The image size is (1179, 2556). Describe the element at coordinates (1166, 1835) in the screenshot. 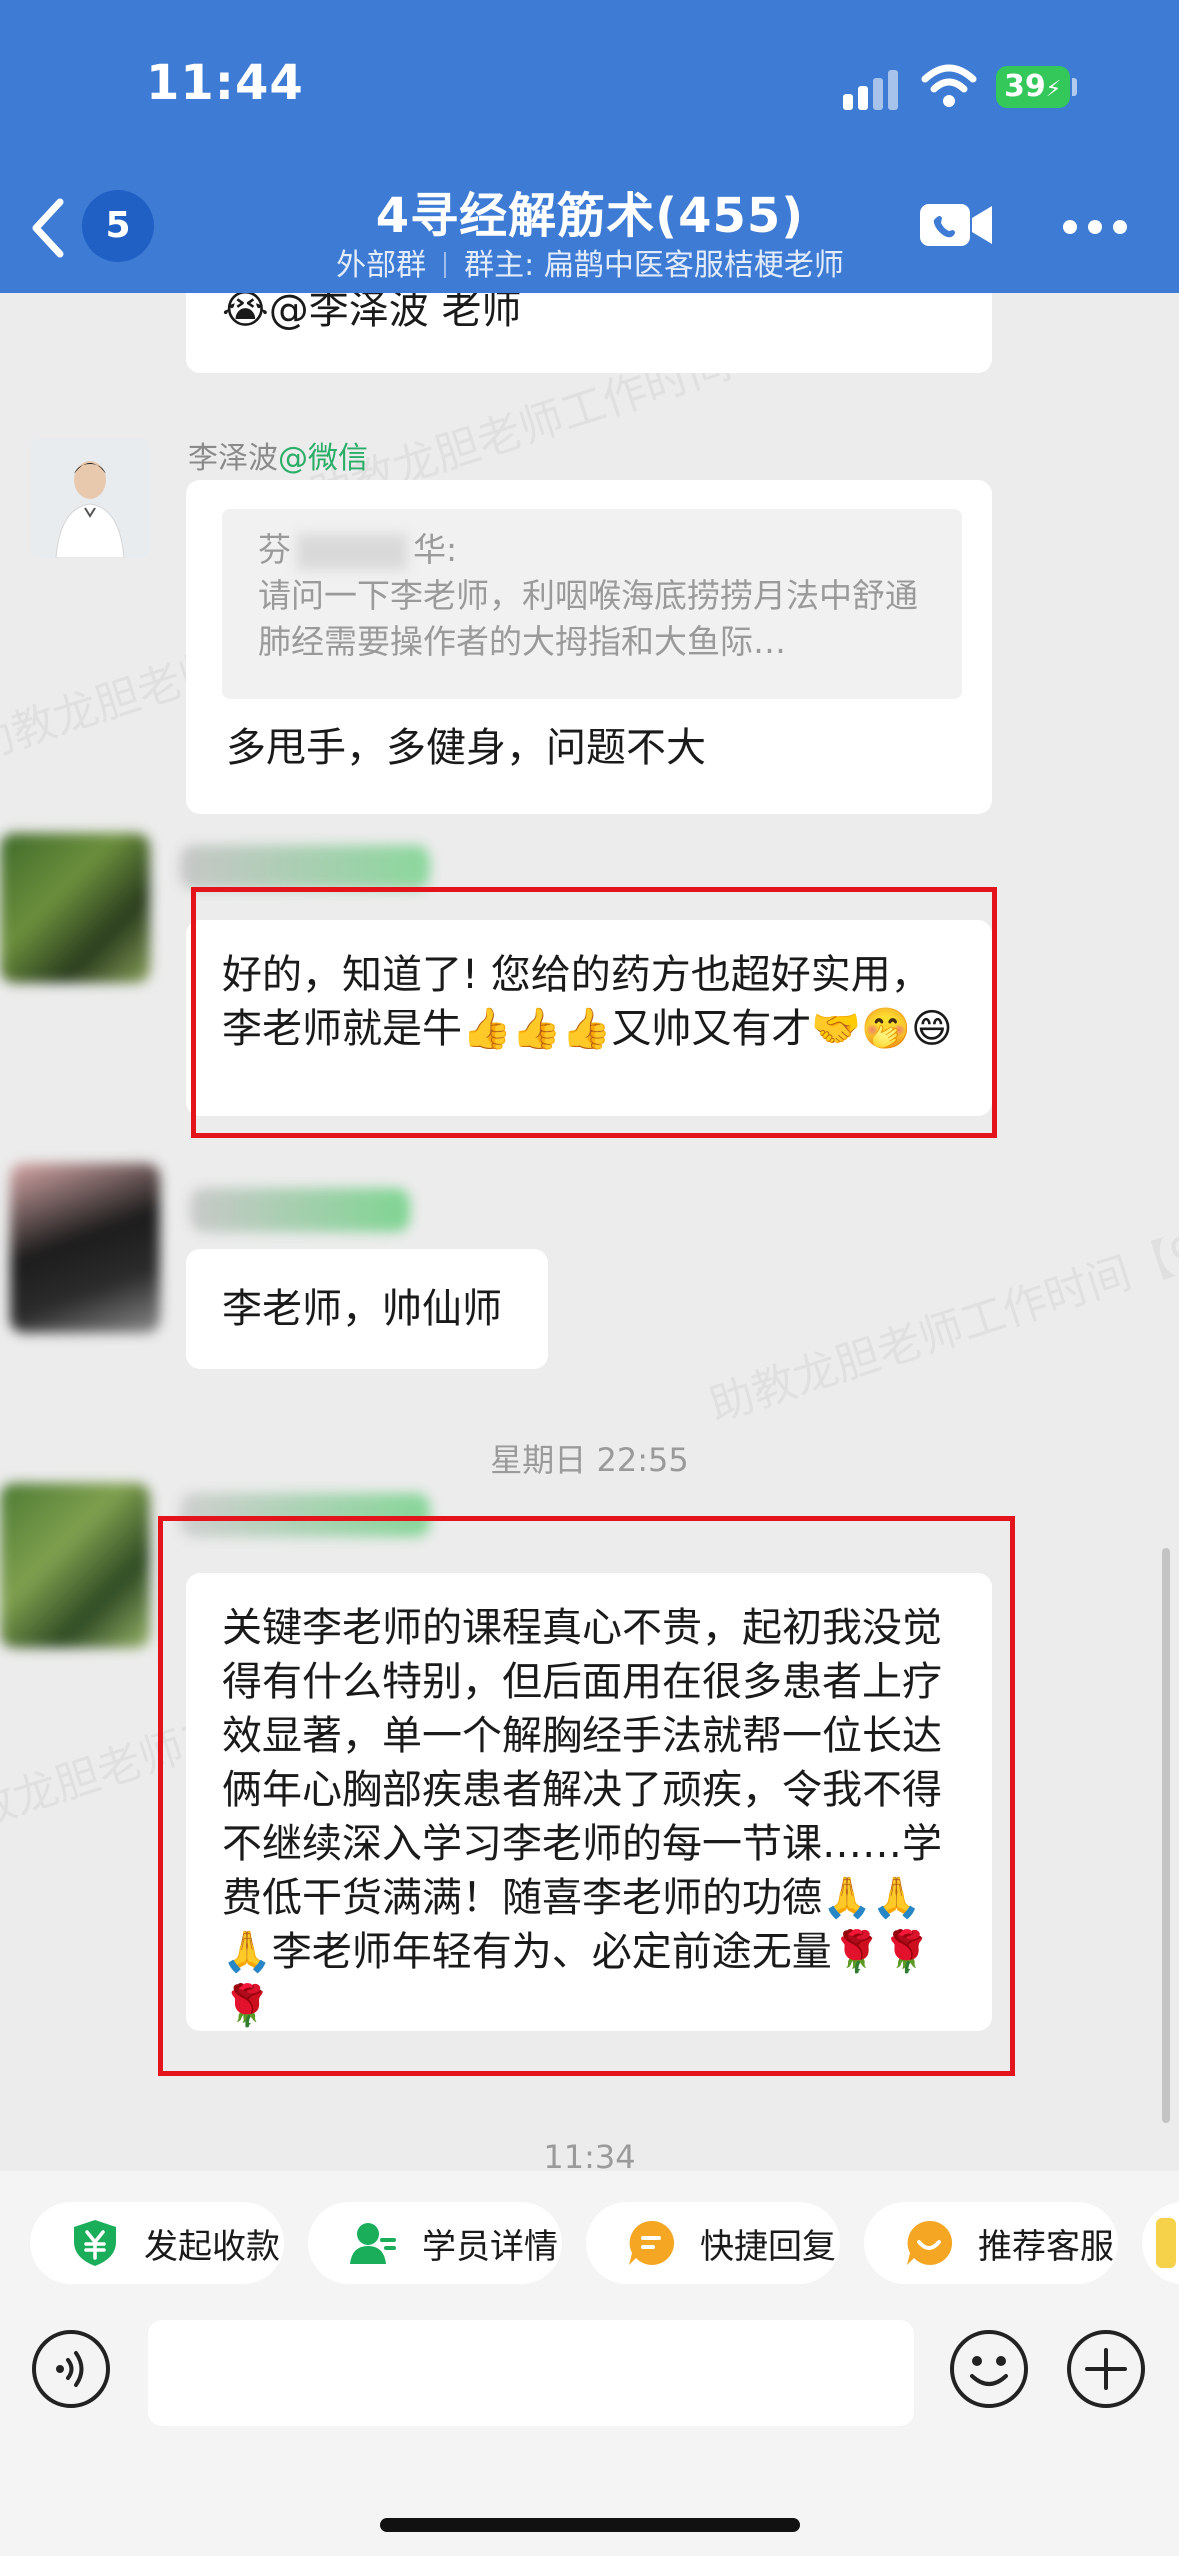

I see `scrollbar` at that location.